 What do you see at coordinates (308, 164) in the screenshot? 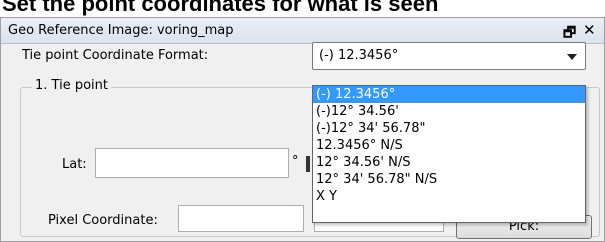
I see `clipped-field-edge` at bounding box center [308, 164].